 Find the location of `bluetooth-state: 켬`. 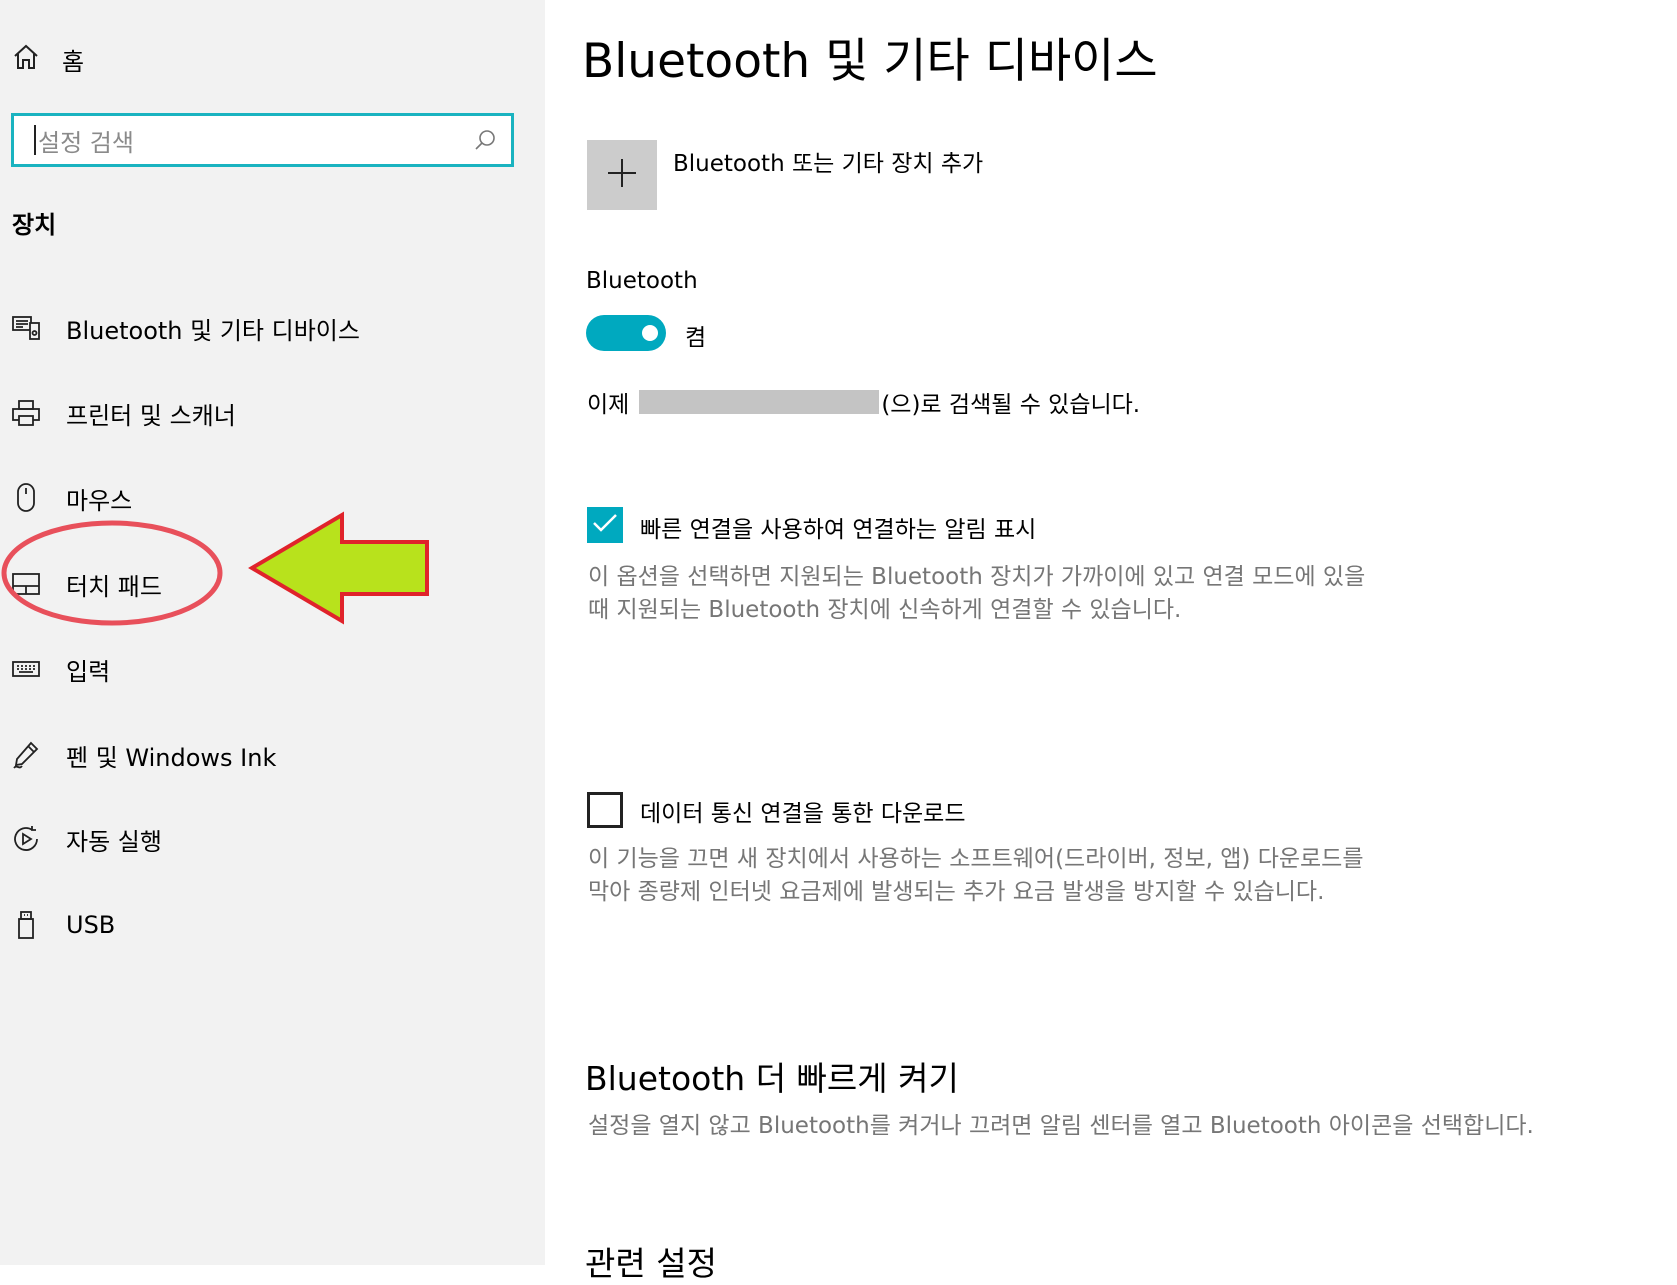

bluetooth-state: 켬 is located at coordinates (696, 338).